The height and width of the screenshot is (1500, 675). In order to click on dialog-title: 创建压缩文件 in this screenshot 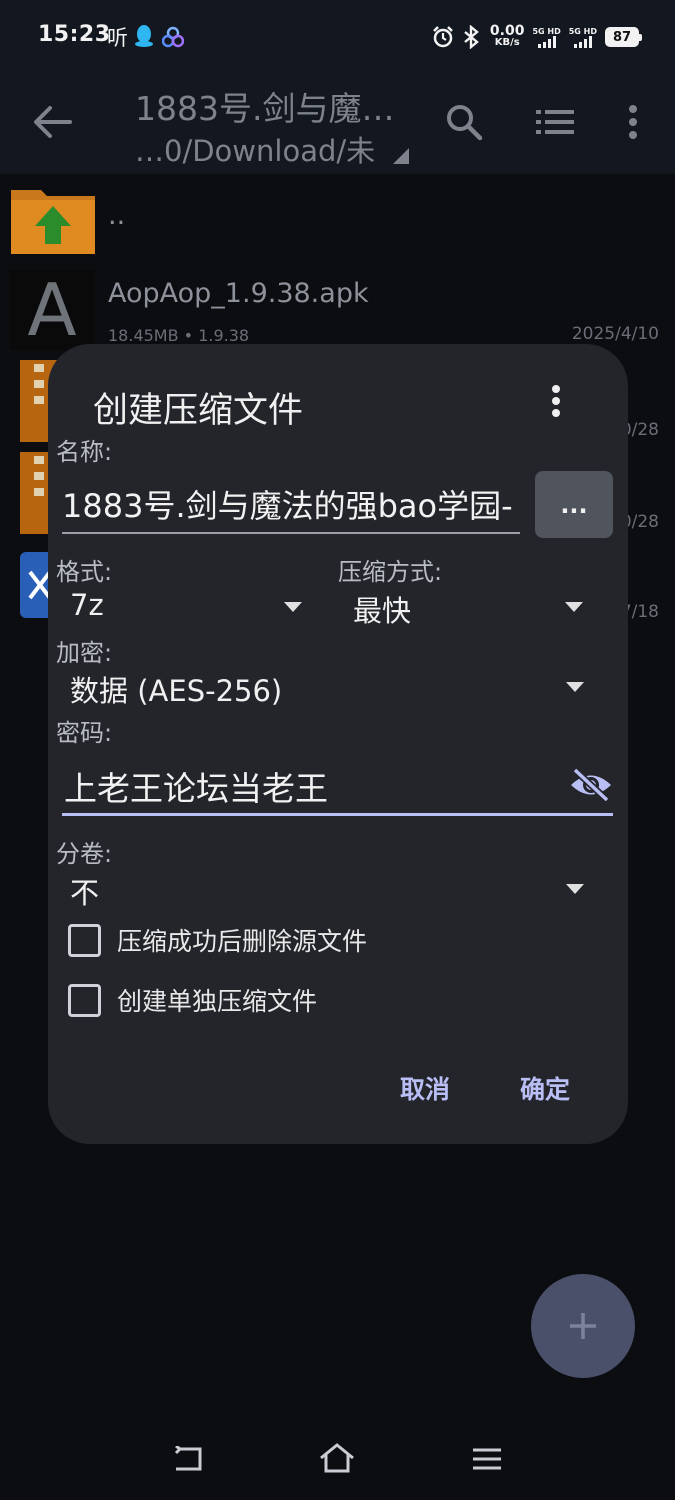, I will do `click(198, 411)`.